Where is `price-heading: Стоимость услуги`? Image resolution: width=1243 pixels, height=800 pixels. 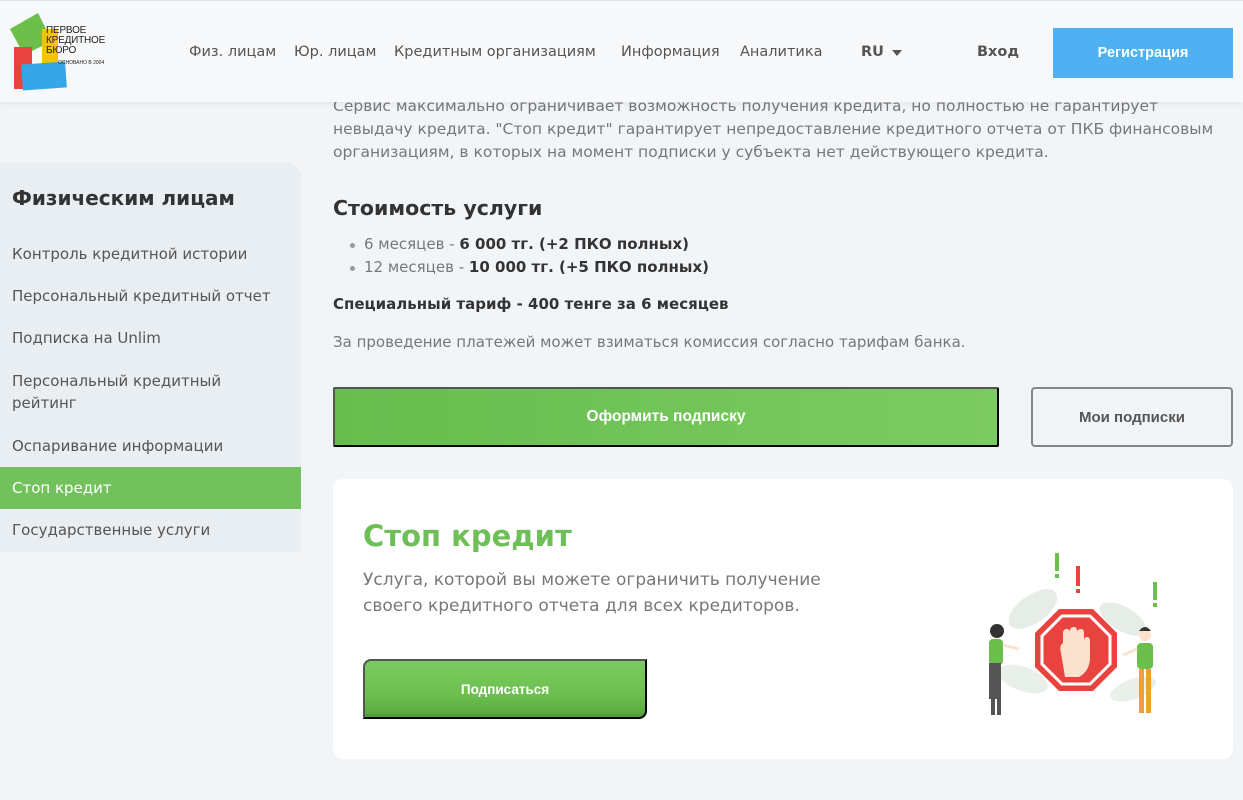 price-heading: Стоимость услуги is located at coordinates (438, 208).